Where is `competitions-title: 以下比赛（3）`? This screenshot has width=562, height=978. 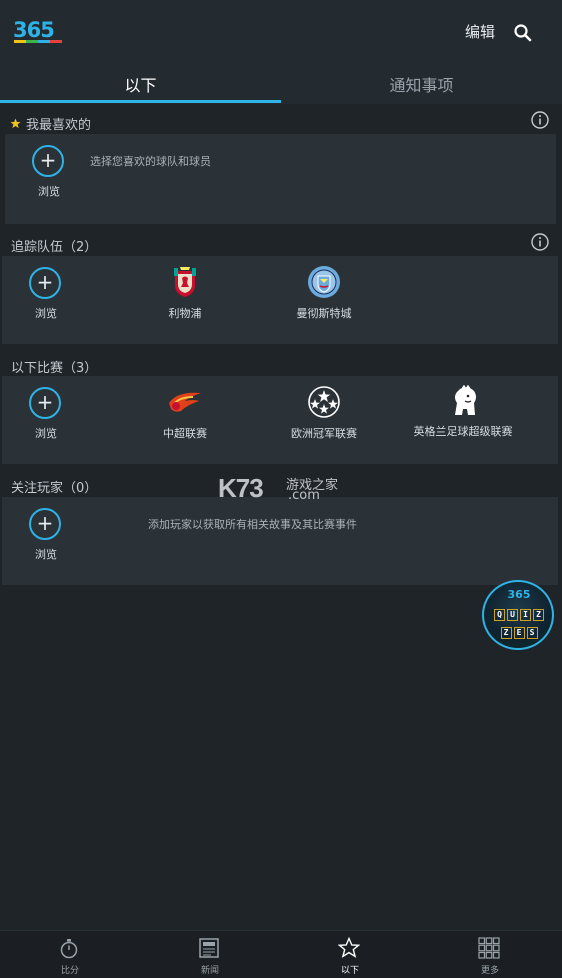 competitions-title: 以下比赛（3） is located at coordinates (54, 368).